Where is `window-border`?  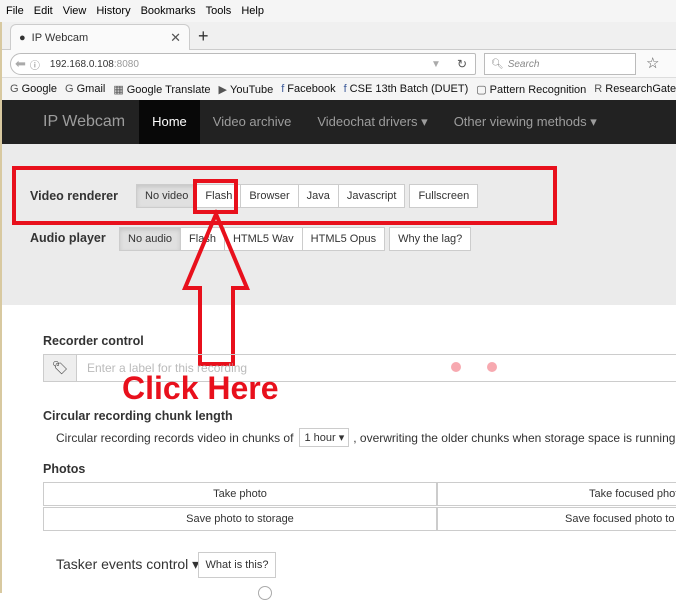 window-border is located at coordinates (1, 307).